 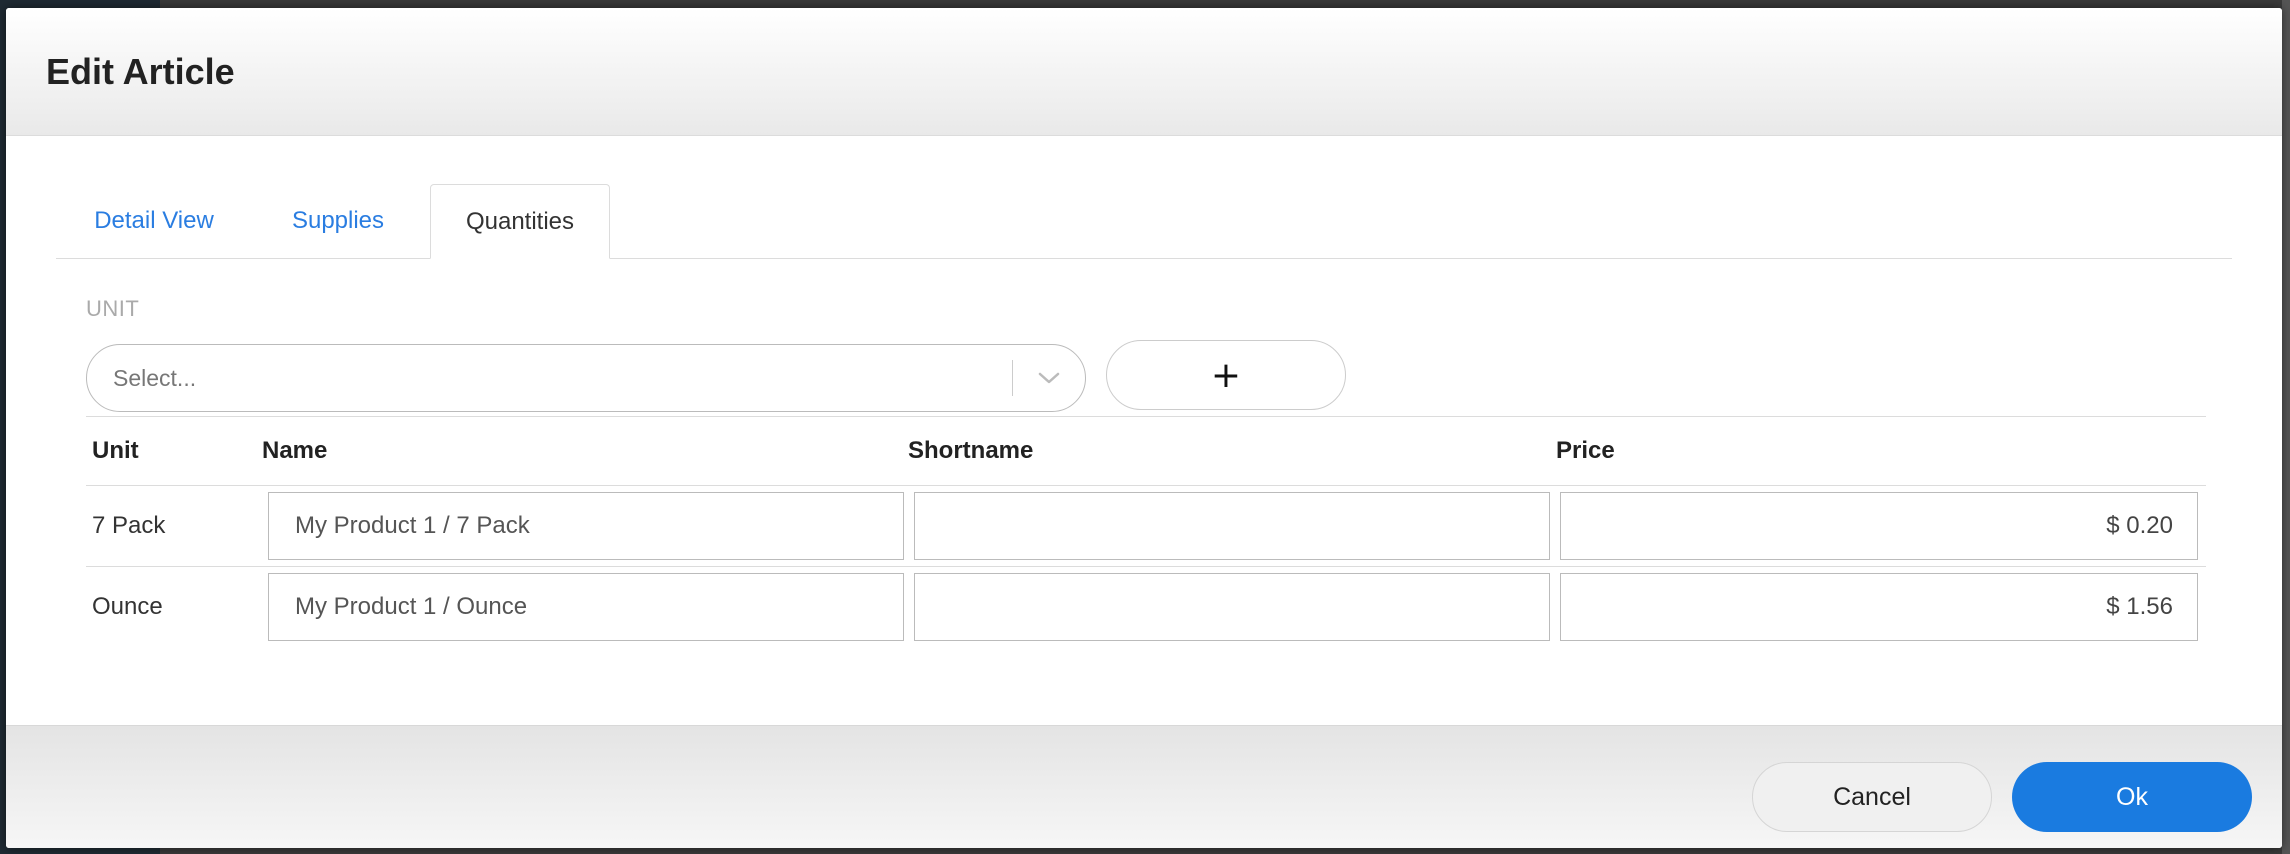 What do you see at coordinates (1144, 786) in the screenshot?
I see `dialog-footer: Cancel Ok` at bounding box center [1144, 786].